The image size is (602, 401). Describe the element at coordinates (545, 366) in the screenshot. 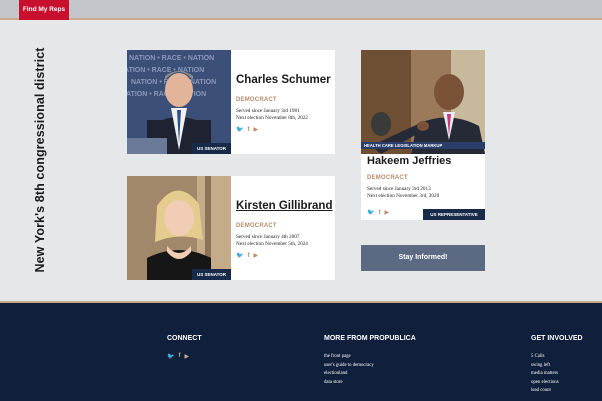

I see `footer-link: swing left` at that location.